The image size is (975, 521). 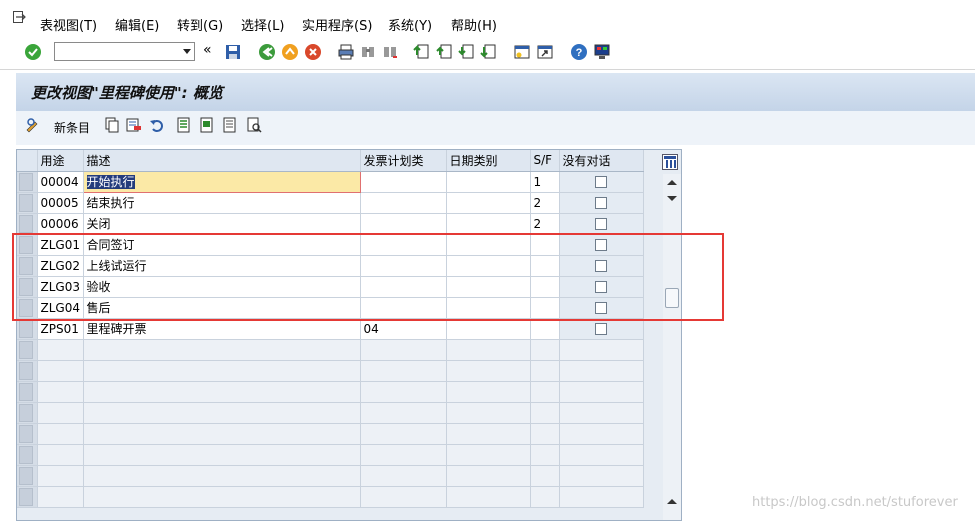 What do you see at coordinates (20, 17) in the screenshot?
I see `system-menu-icon` at bounding box center [20, 17].